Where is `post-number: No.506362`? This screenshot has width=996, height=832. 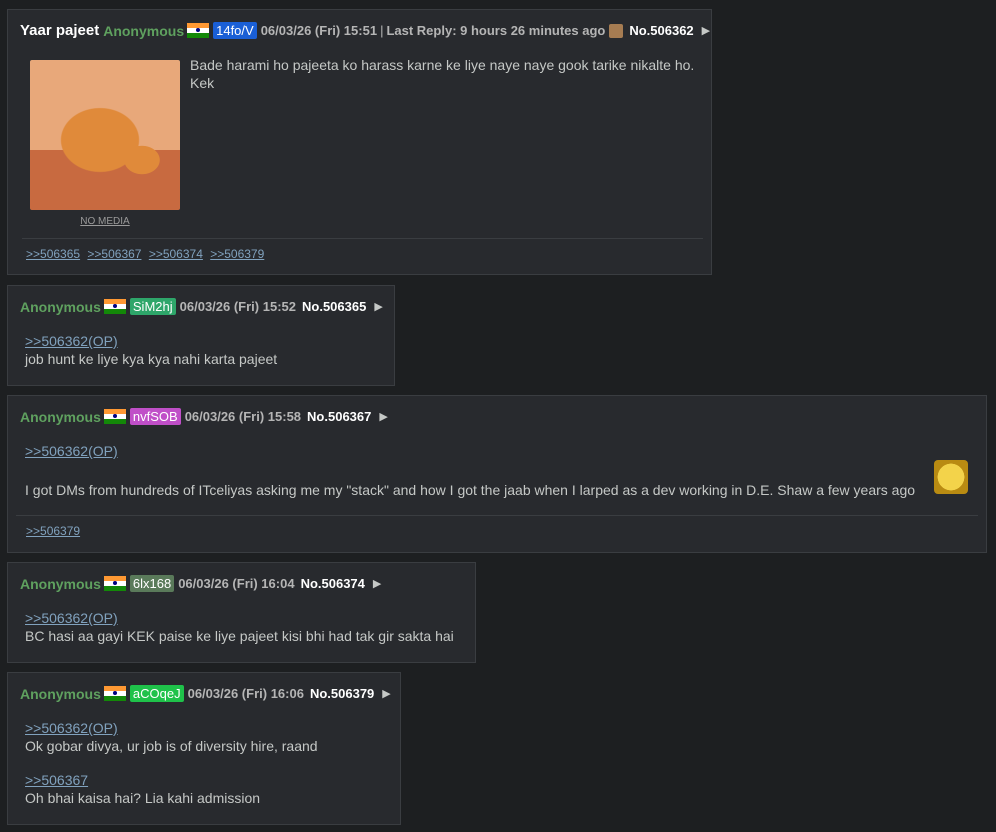 post-number: No.506362 is located at coordinates (661, 30).